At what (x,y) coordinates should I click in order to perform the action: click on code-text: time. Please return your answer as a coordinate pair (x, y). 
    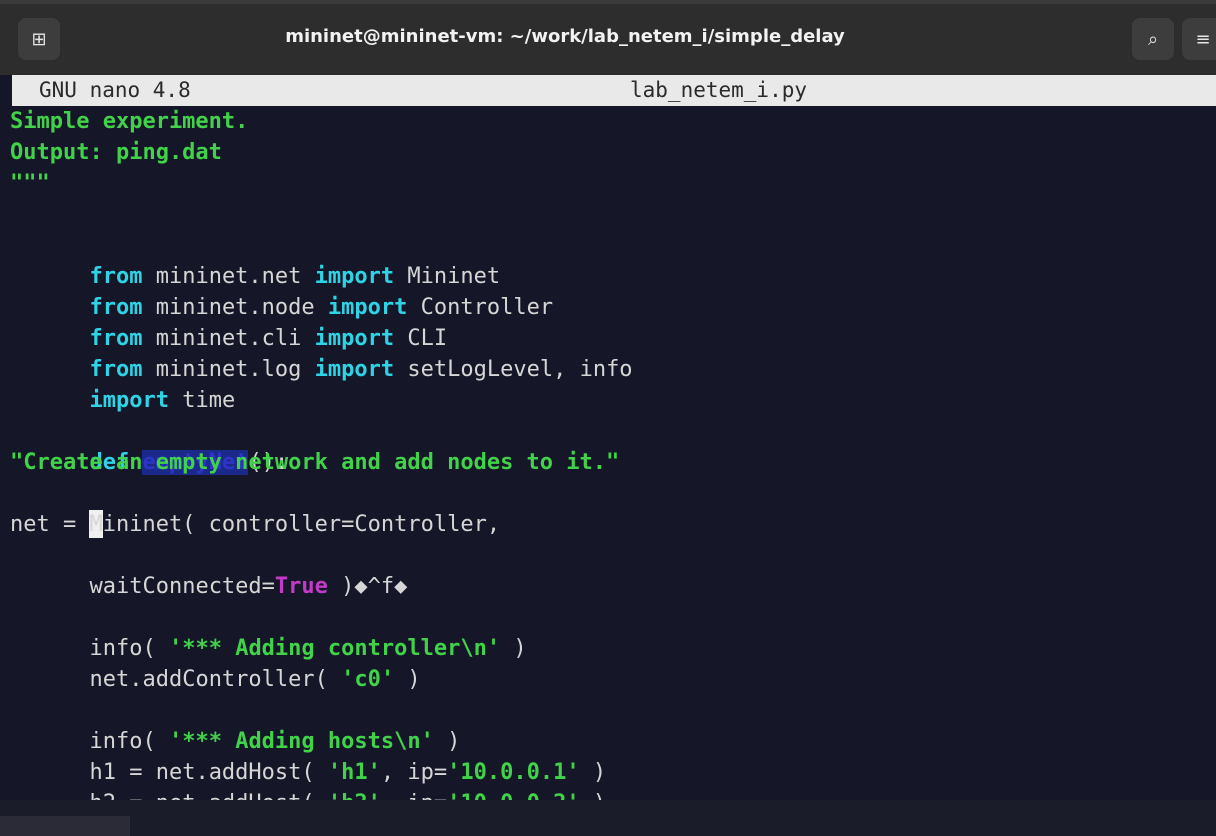
    Looking at the image, I should click on (202, 400).